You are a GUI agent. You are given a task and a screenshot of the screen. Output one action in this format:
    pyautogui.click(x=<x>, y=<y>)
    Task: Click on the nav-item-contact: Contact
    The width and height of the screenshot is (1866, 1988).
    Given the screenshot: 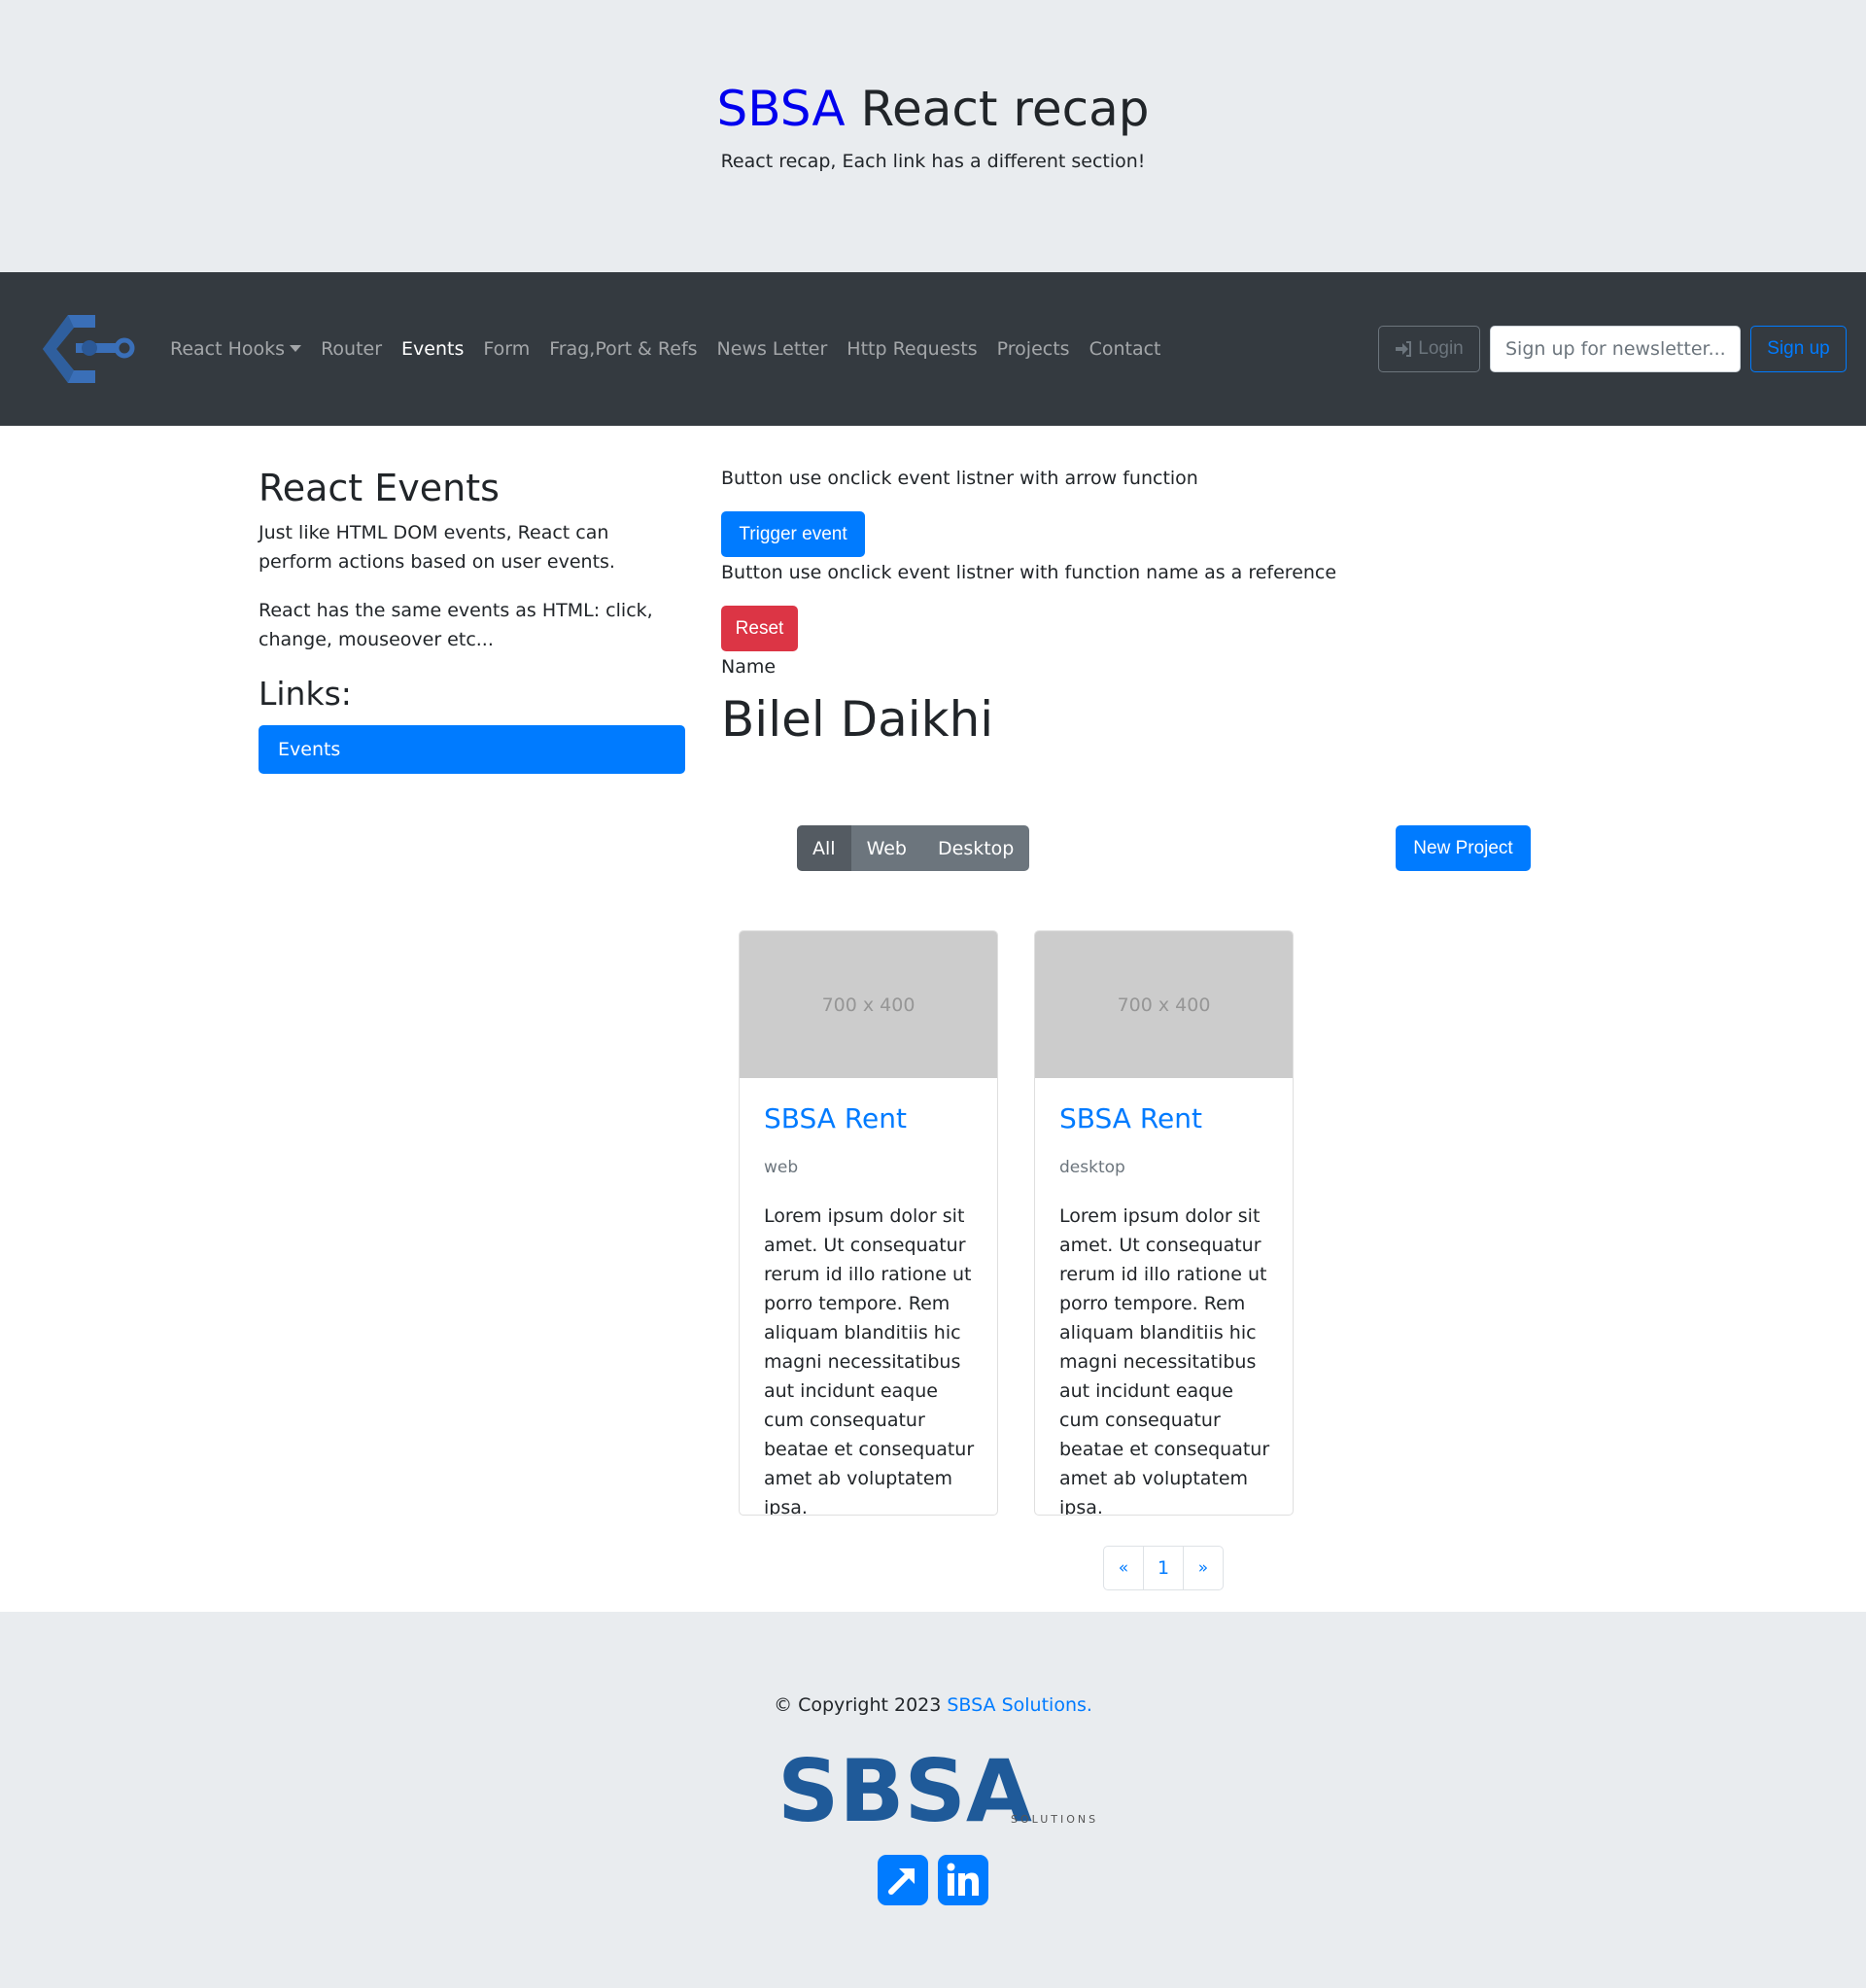 What is the action you would take?
    pyautogui.click(x=1125, y=349)
    